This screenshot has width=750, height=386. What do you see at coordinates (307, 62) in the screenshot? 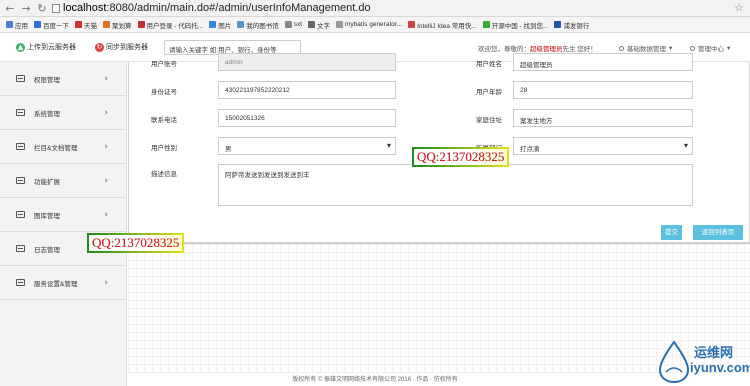
I see `username-field: admin` at bounding box center [307, 62].